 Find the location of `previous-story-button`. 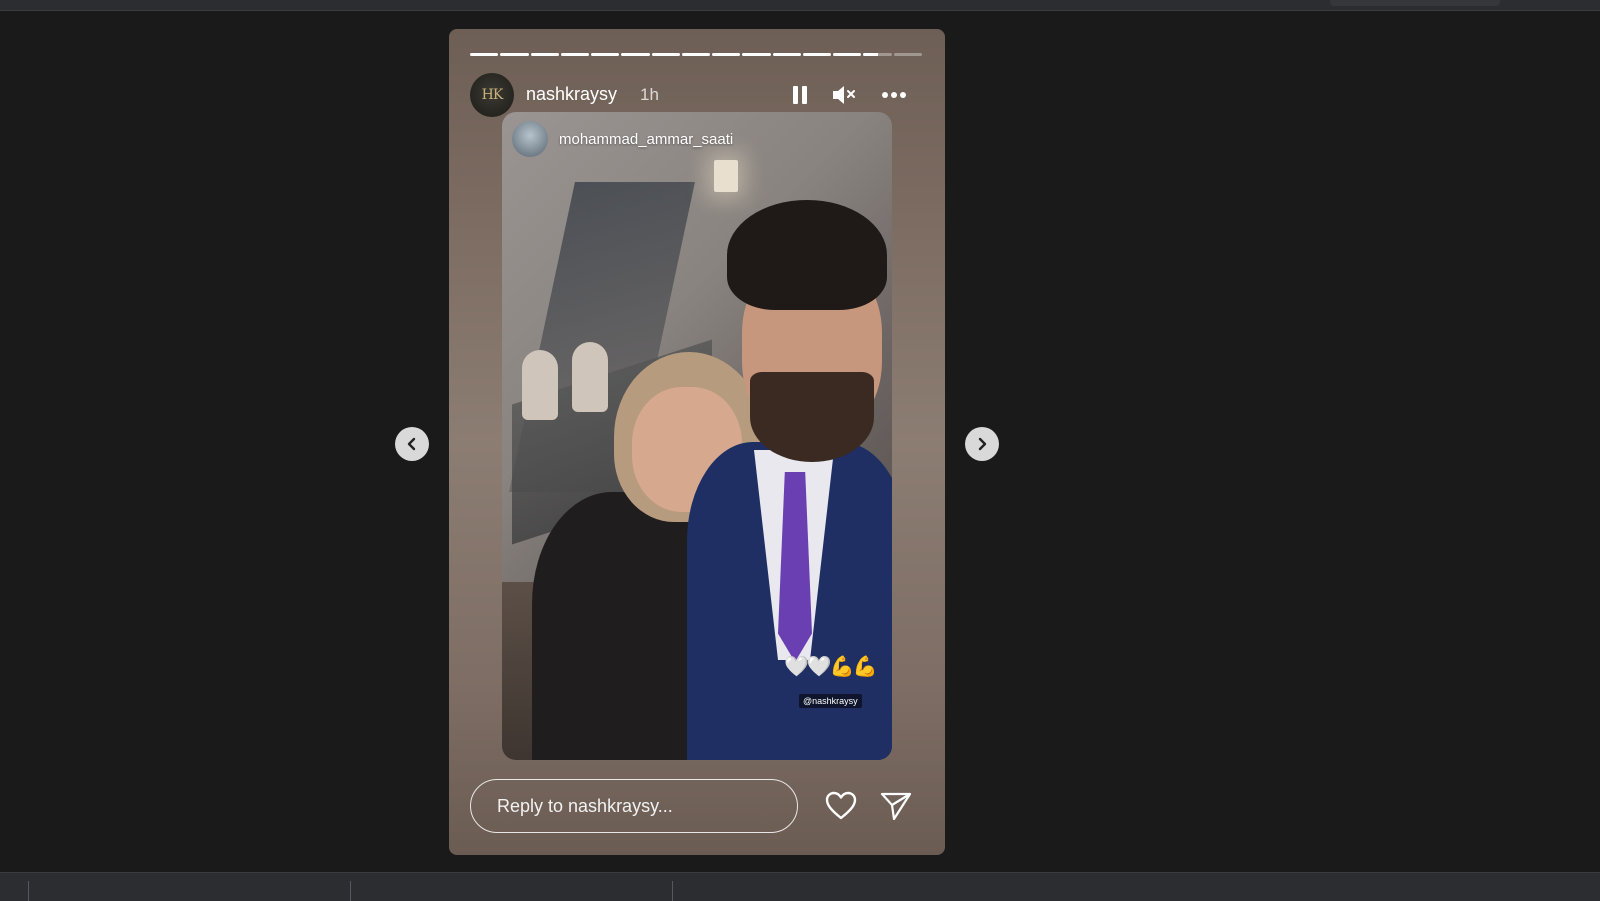

previous-story-button is located at coordinates (412, 444).